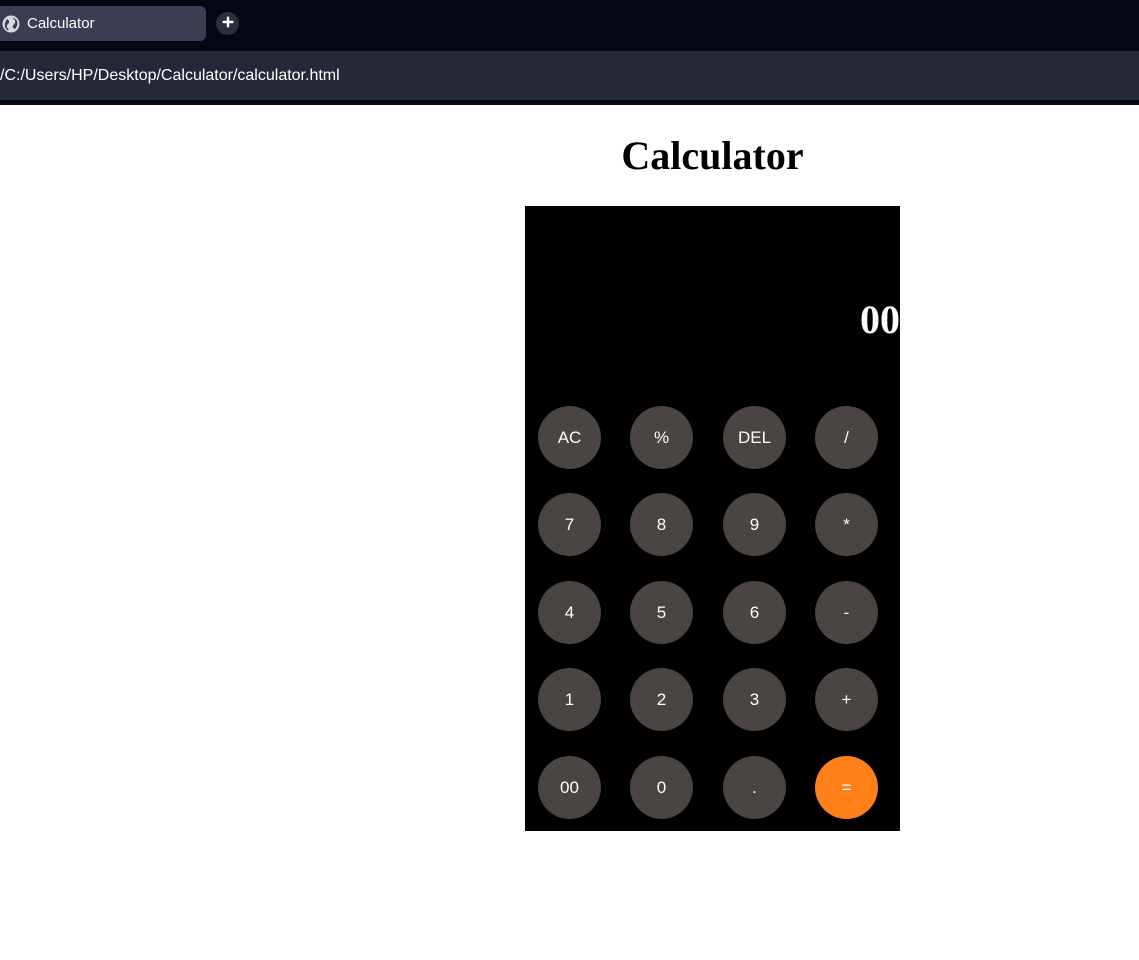 This screenshot has height=960, width=1139. I want to click on plus-icon, so click(228, 24).